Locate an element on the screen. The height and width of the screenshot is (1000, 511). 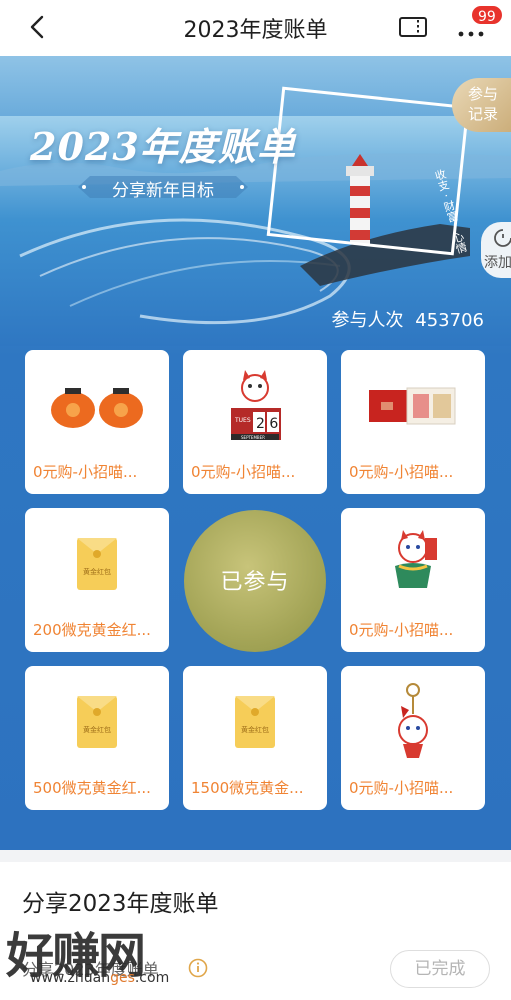
hero-title: 2023年度账单 is located at coordinates (163, 146).